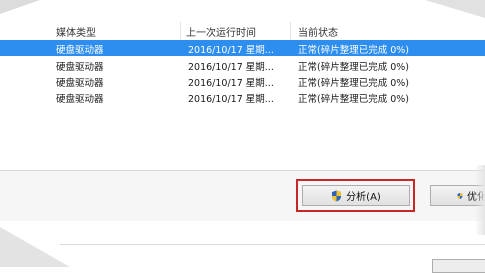  I want to click on change-settings-button, so click(458, 266).